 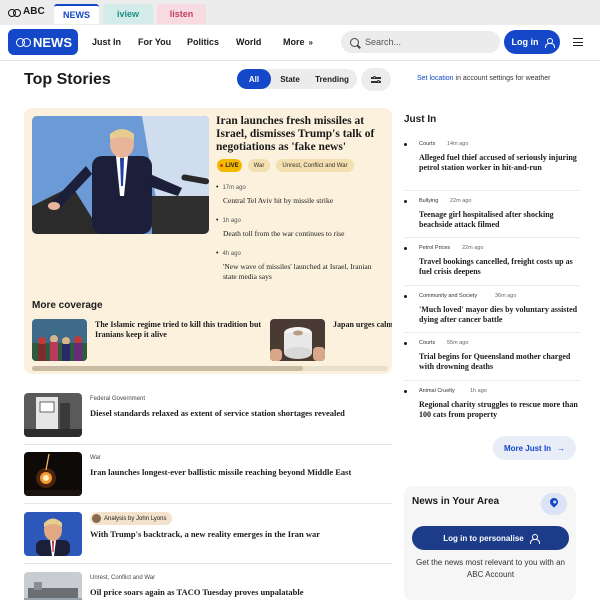 I want to click on nav-just-in: Just In, so click(x=106, y=42).